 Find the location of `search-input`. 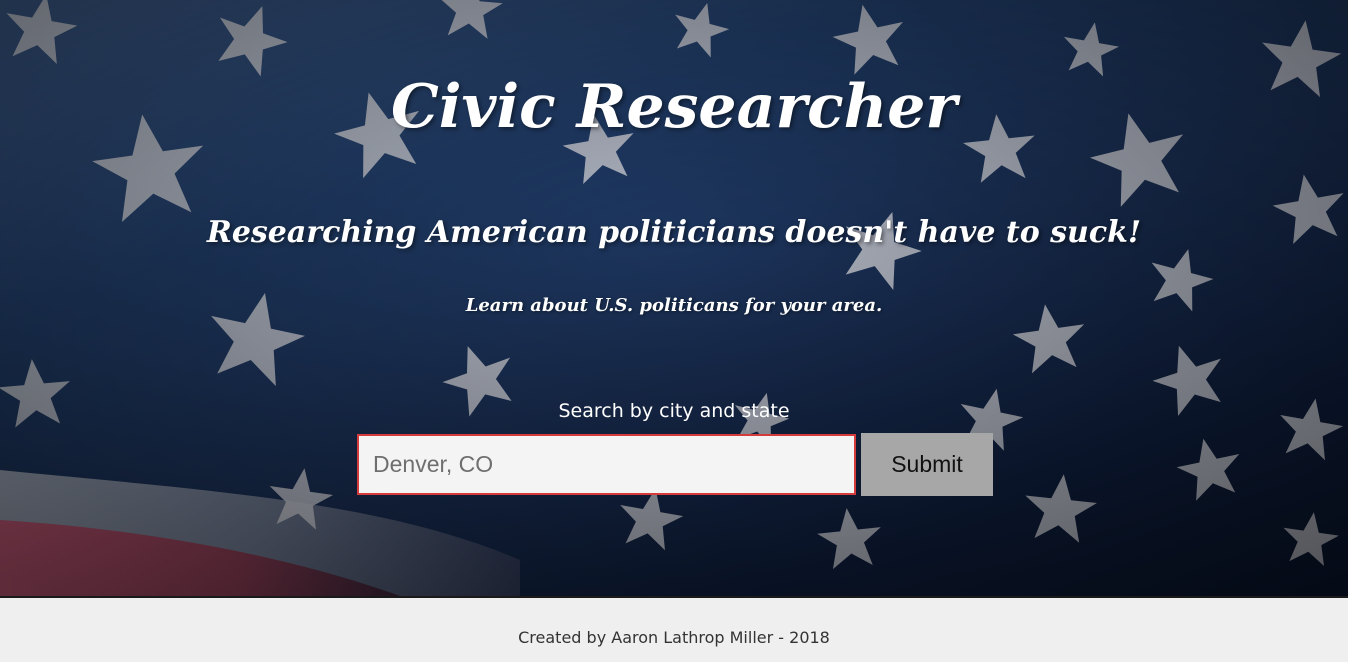

search-input is located at coordinates (606, 464).